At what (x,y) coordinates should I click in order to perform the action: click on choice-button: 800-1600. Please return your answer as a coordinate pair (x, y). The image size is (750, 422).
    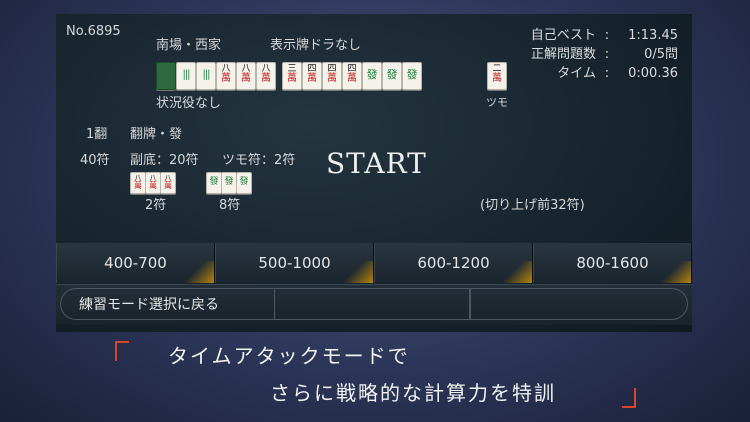
    Looking at the image, I should click on (612, 263).